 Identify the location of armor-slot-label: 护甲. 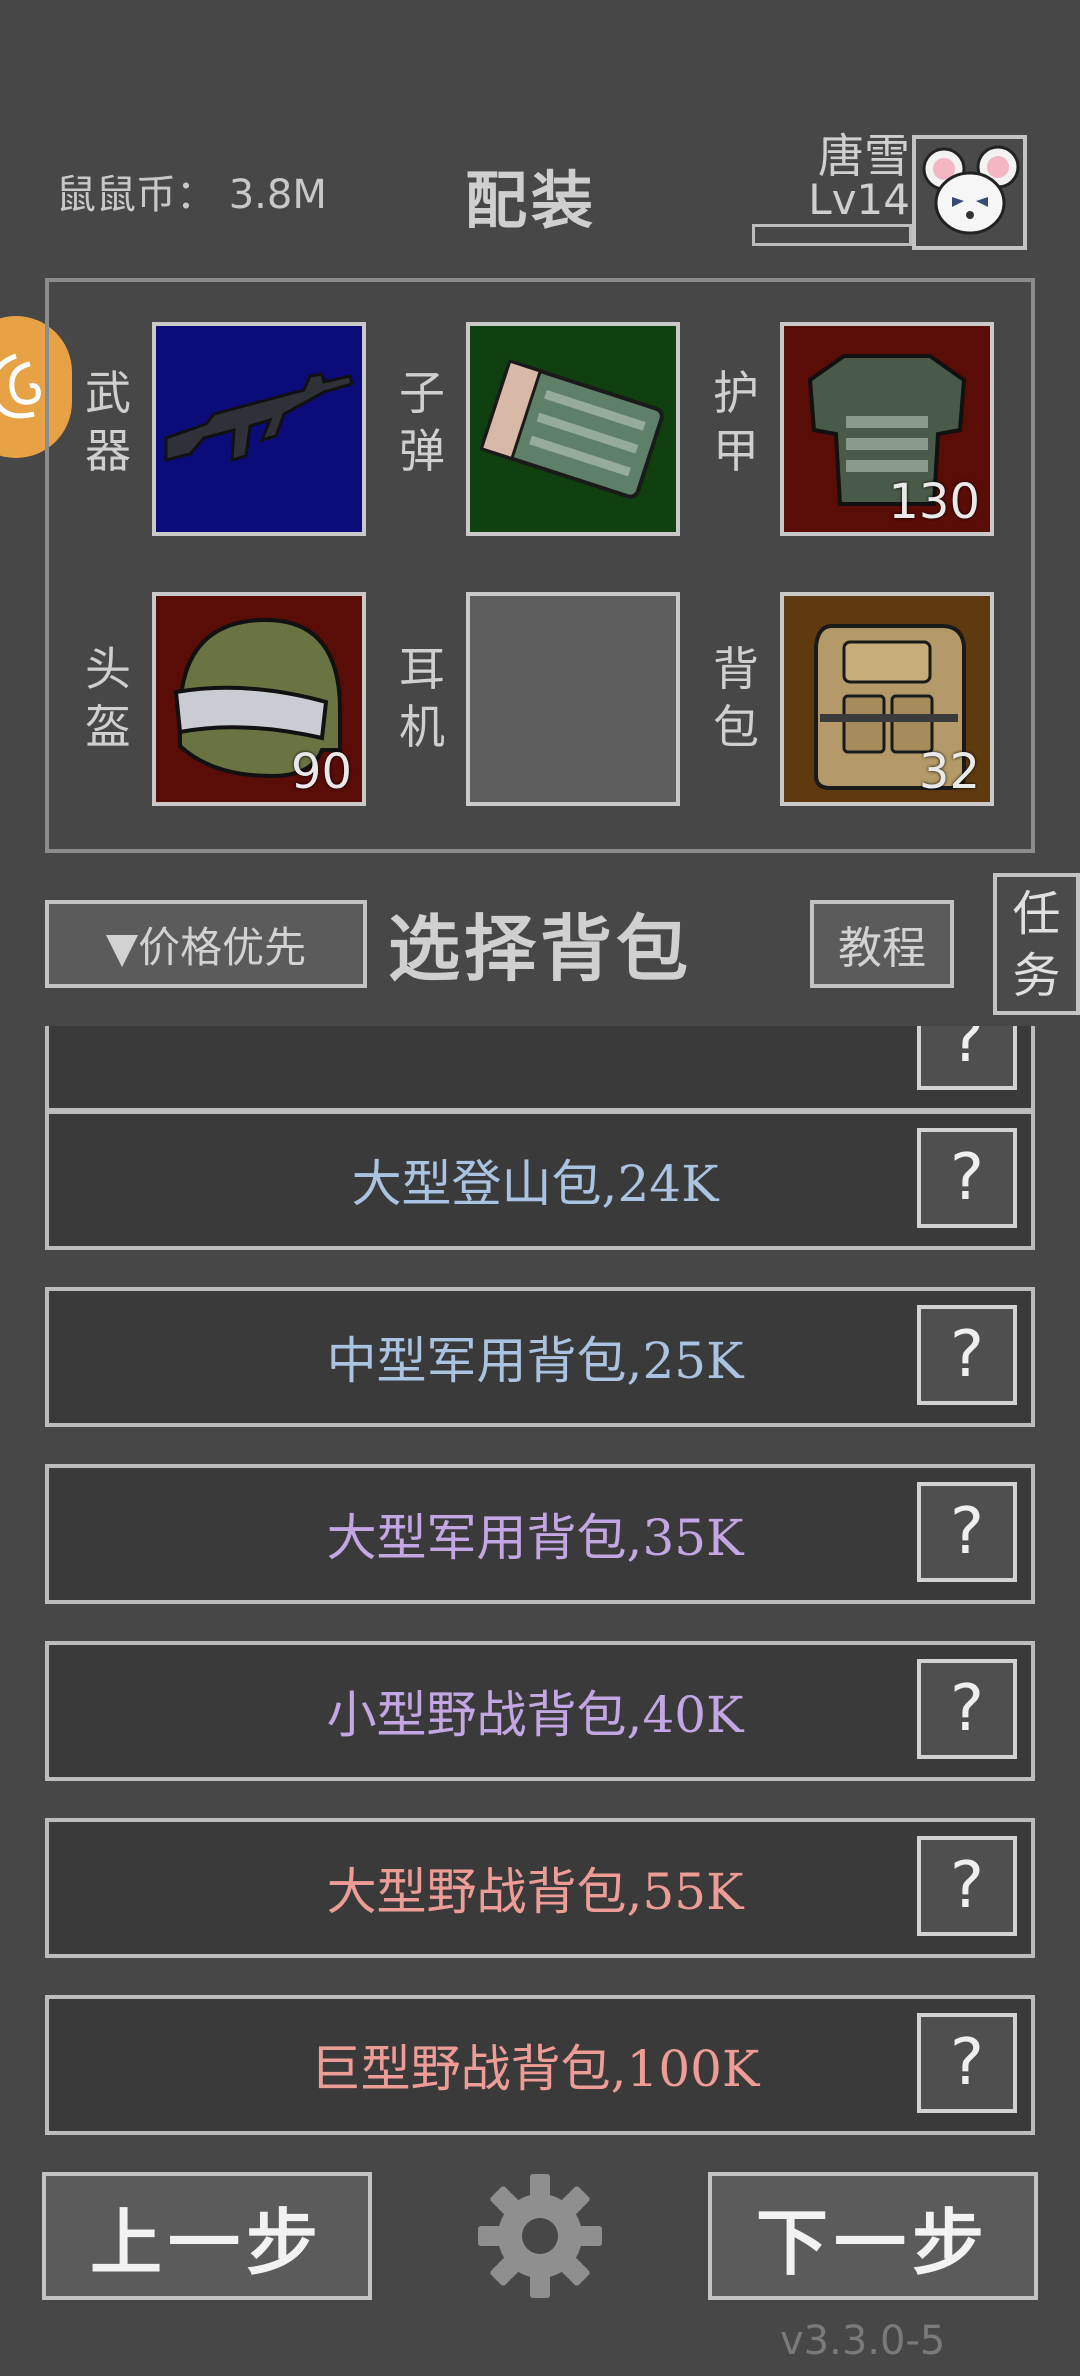
(736, 422).